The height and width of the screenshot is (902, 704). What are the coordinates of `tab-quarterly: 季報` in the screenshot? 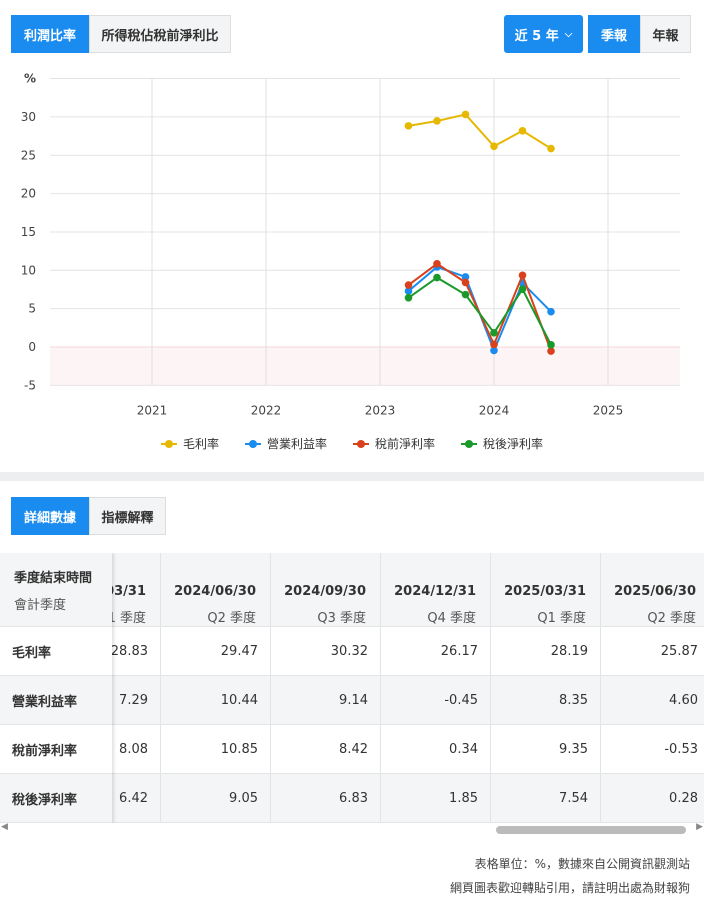 It's located at (614, 34).